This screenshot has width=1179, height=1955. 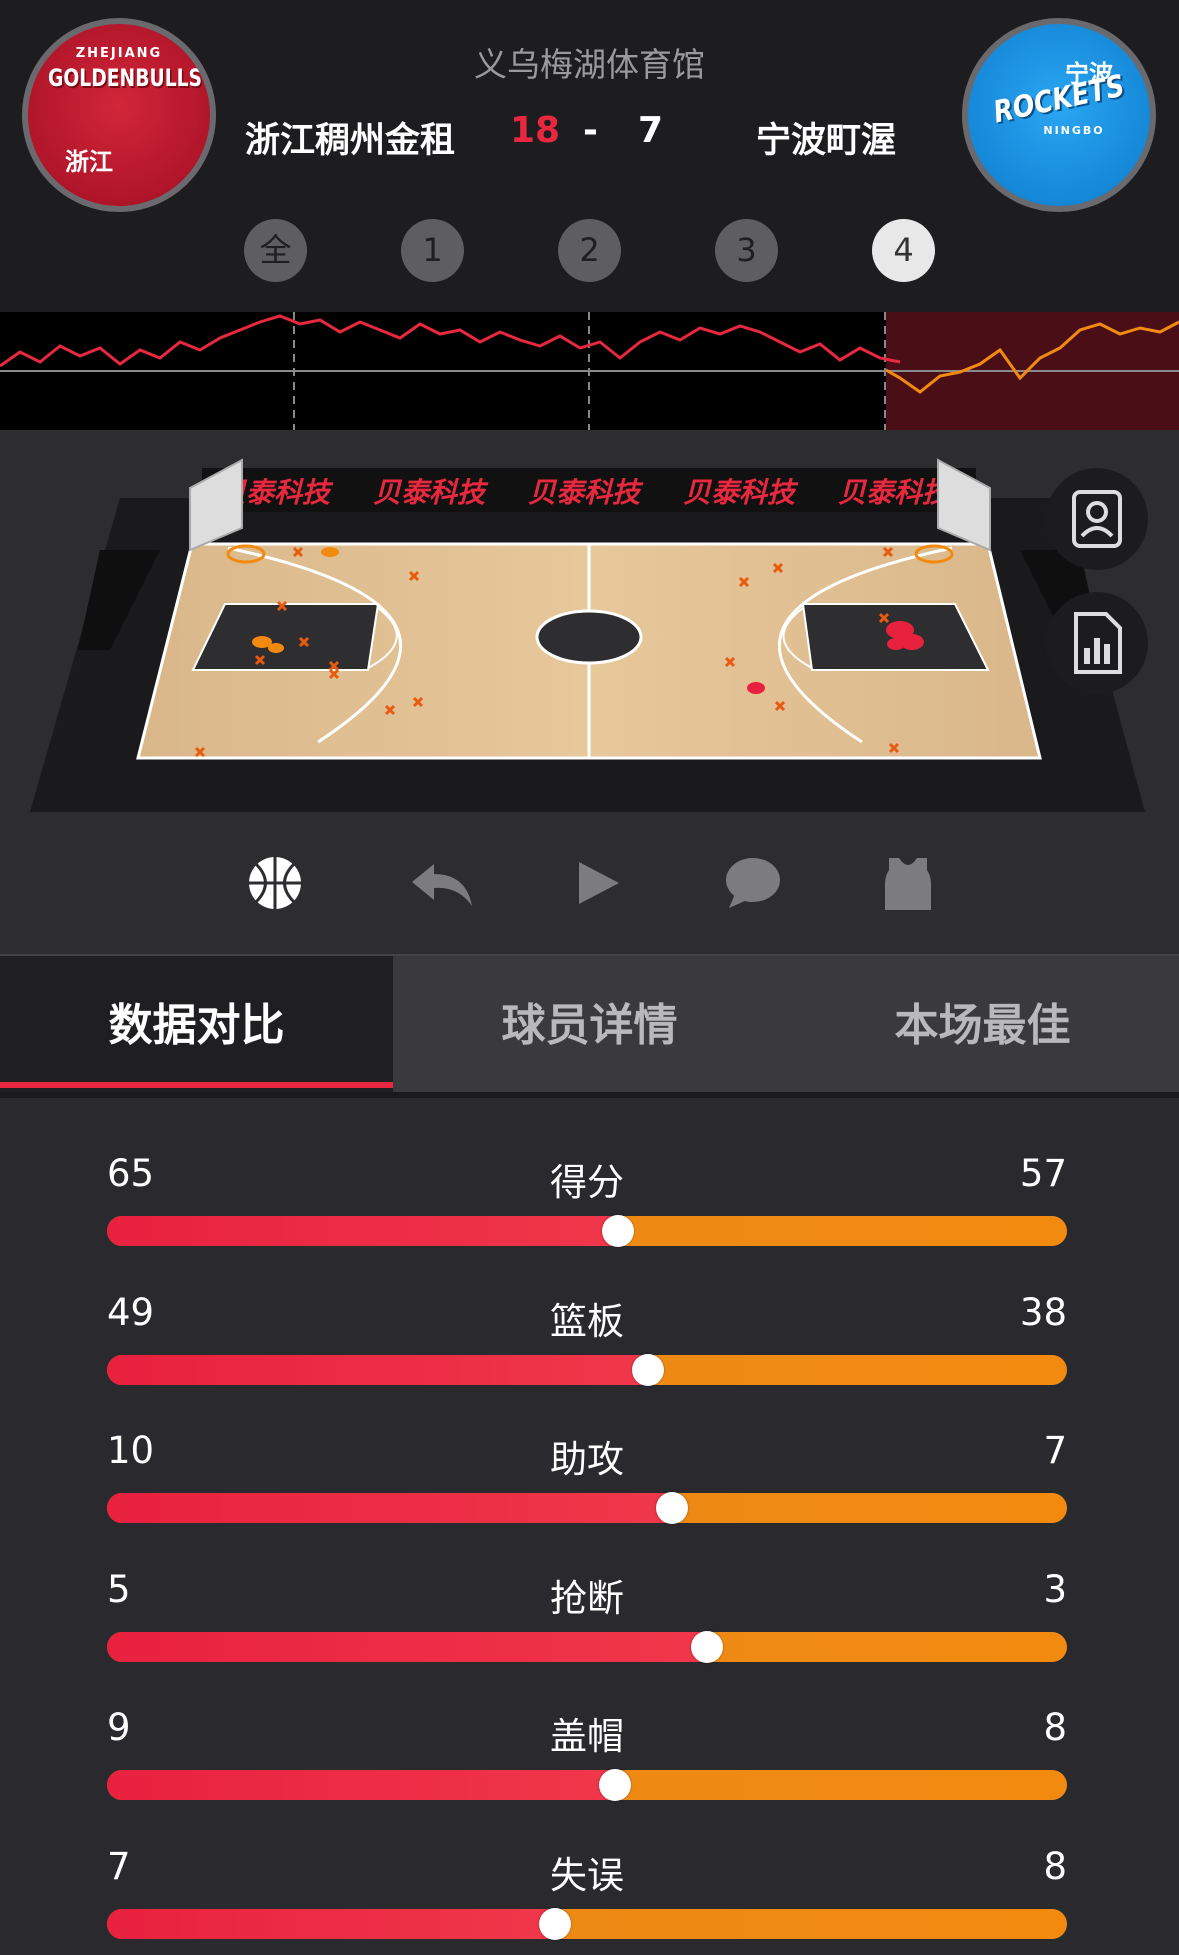 What do you see at coordinates (741, 492) in the screenshot?
I see `sponsor-text-4: 贝泰科技` at bounding box center [741, 492].